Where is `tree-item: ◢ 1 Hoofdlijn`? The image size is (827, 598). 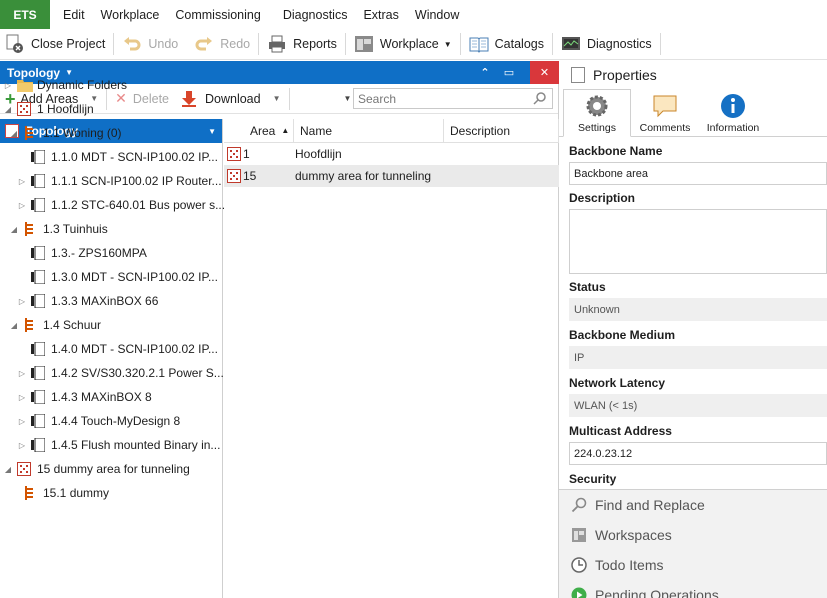
tree-item: ◢ 1 Hoofdlijn is located at coordinates (48, 109).